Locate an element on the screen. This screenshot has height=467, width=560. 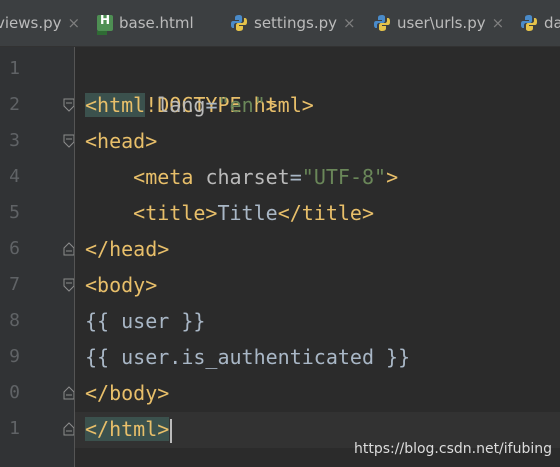
tab-label: da is located at coordinates (552, 23).